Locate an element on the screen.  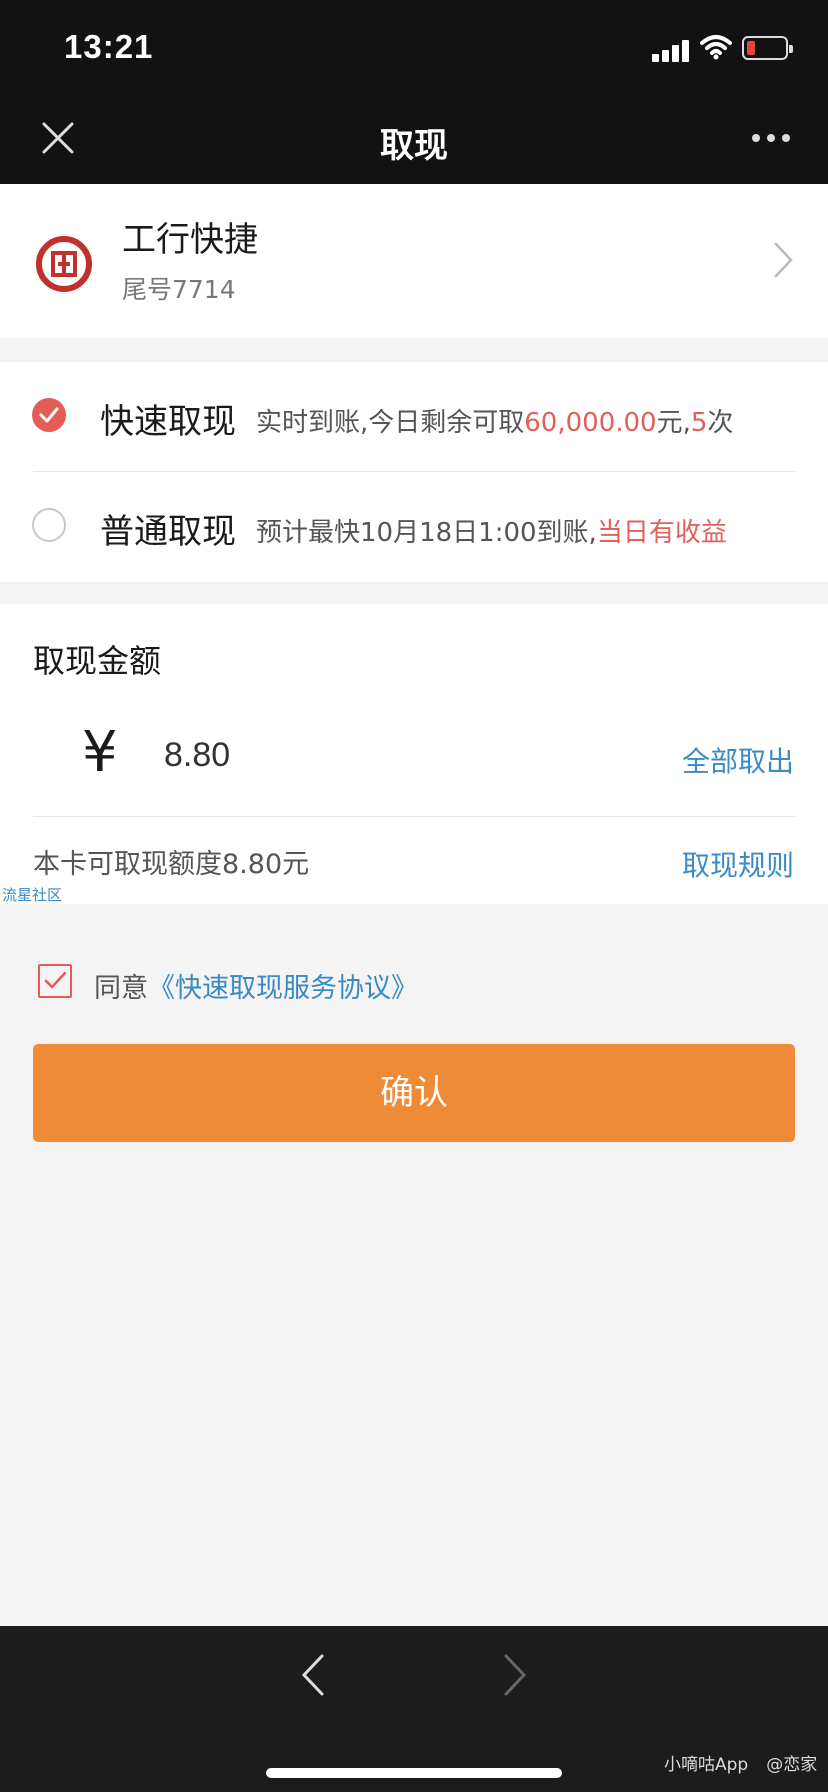
radio-checked-icon is located at coordinates (49, 415).